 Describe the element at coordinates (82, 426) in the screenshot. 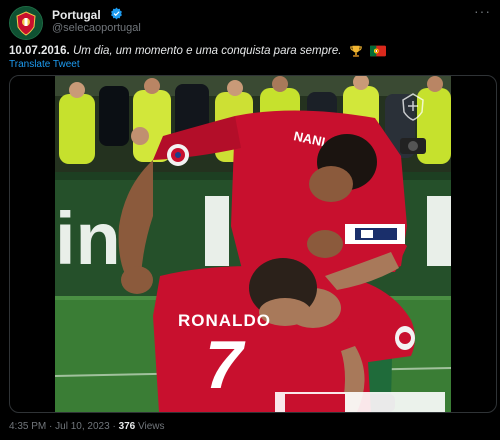

I see `tweet-date-posted: Jul 10, 2023` at that location.